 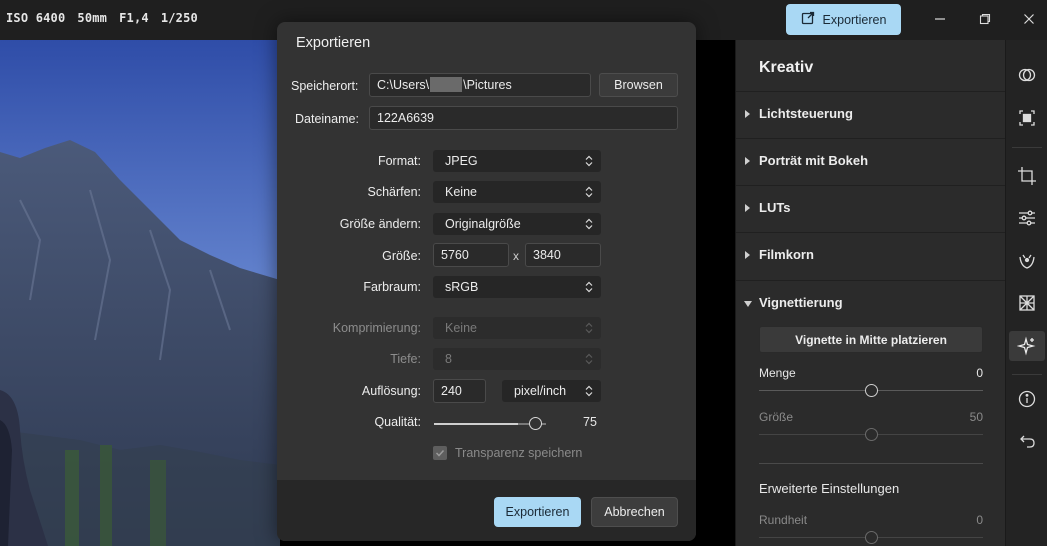 What do you see at coordinates (523, 118) in the screenshot?
I see `filename-field: 122A6639` at bounding box center [523, 118].